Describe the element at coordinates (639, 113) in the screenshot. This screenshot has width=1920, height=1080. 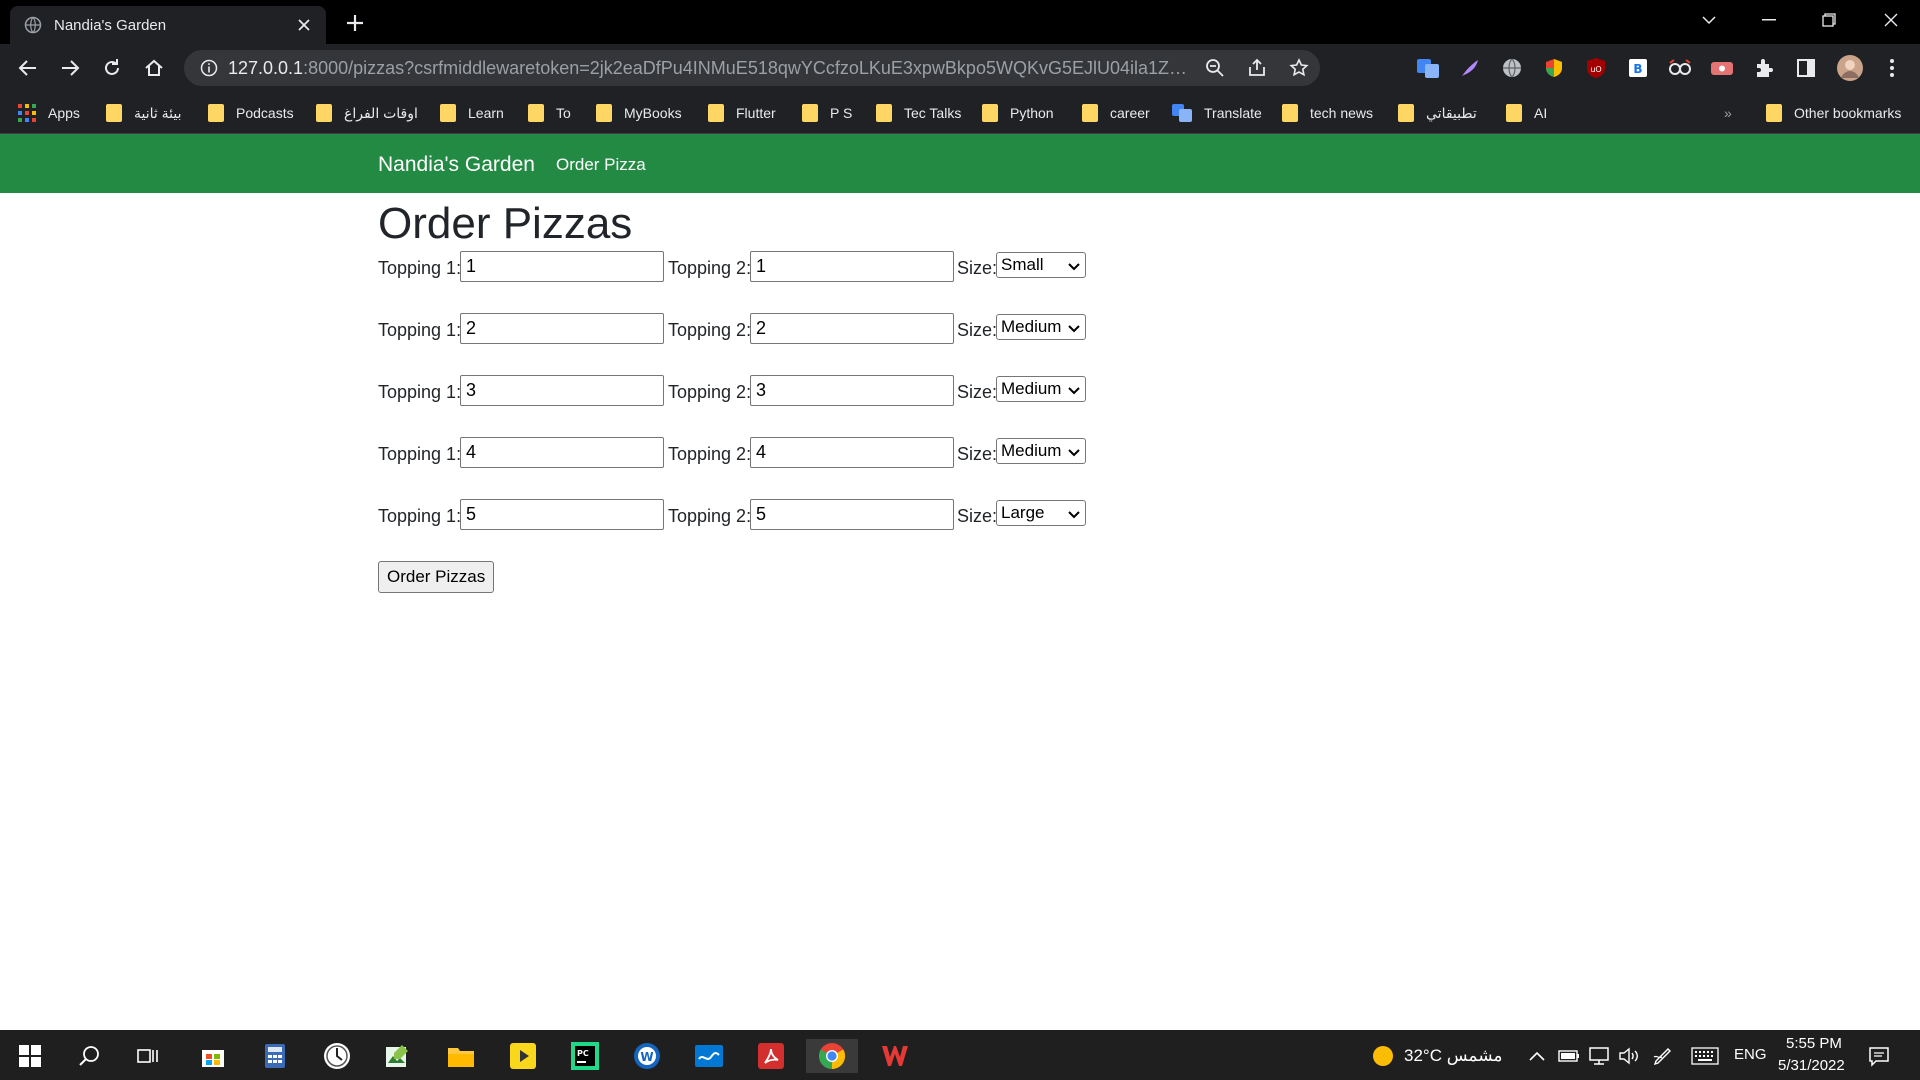
I see `bookmark-folder: MyBooks` at that location.